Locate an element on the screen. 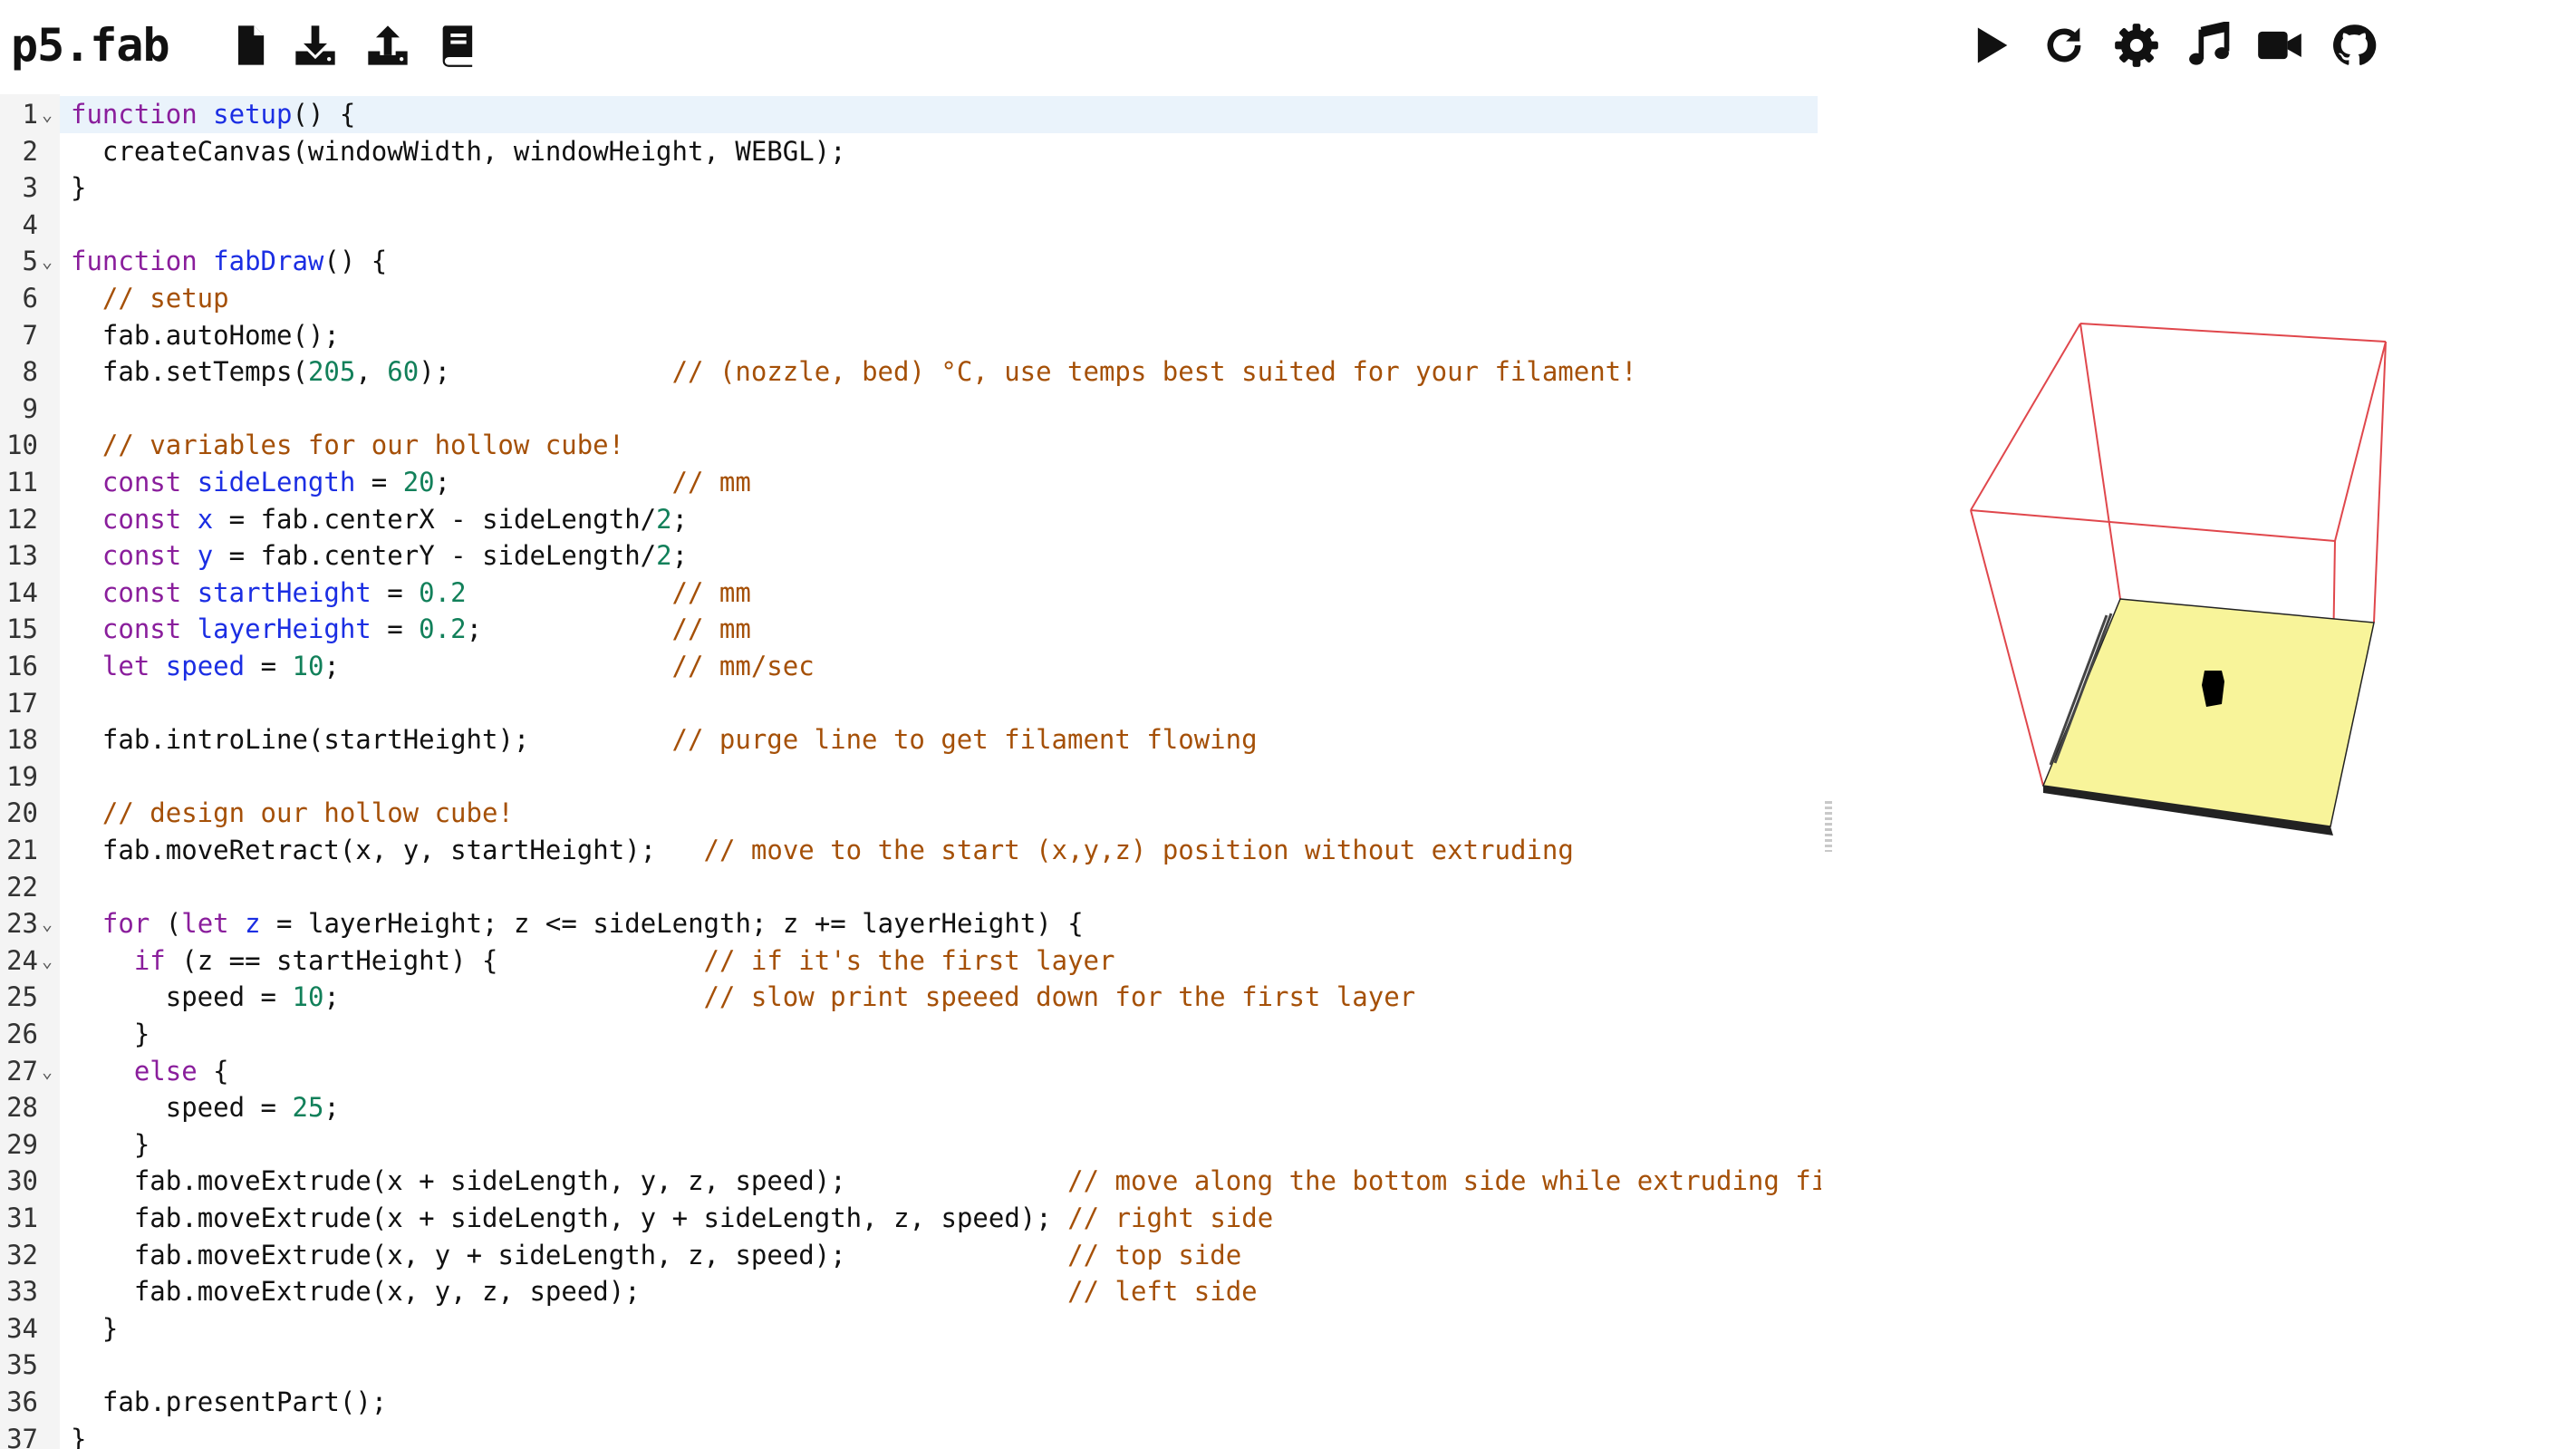  code-line: 34 } is located at coordinates (910, 1329).